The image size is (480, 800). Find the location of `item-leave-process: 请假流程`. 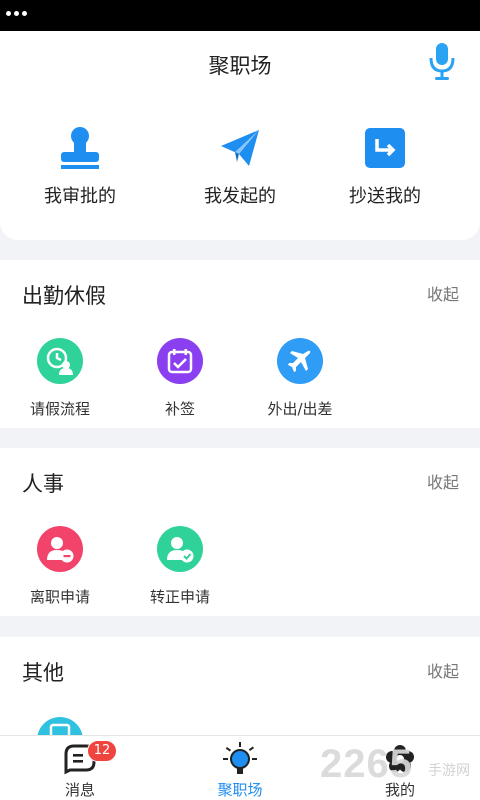

item-leave-process: 请假流程 is located at coordinates (60, 378).